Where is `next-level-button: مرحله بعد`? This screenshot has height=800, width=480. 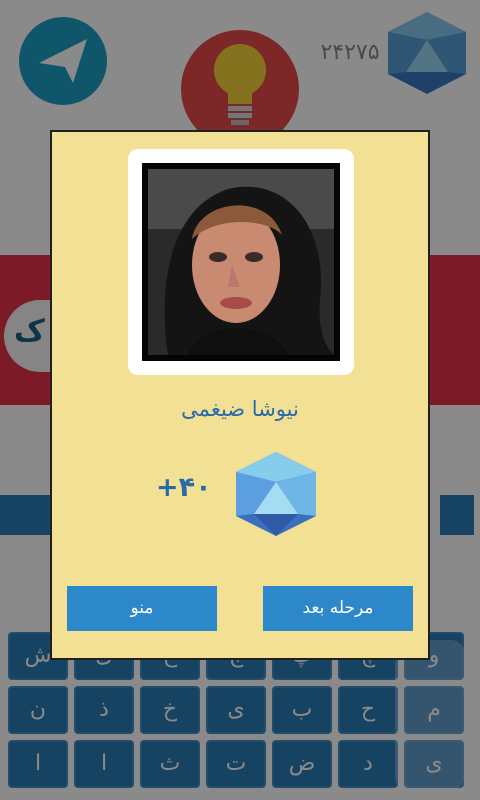 next-level-button: مرحله بعد is located at coordinates (338, 608).